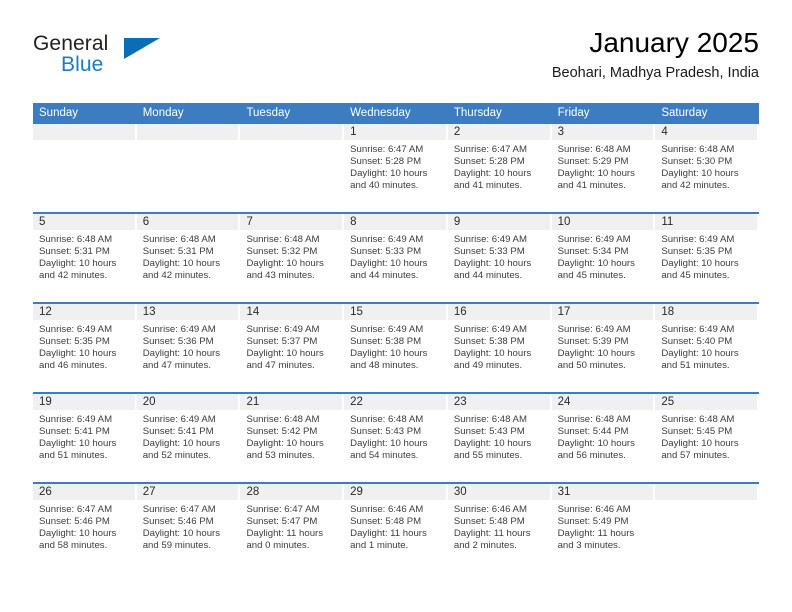  What do you see at coordinates (84, 222) in the screenshot?
I see `day-number: 5` at bounding box center [84, 222].